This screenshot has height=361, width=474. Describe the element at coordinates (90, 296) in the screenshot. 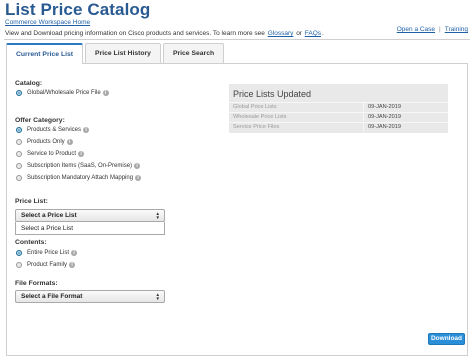

I see `file-format-select: Select a File Format ▲ ▼` at that location.